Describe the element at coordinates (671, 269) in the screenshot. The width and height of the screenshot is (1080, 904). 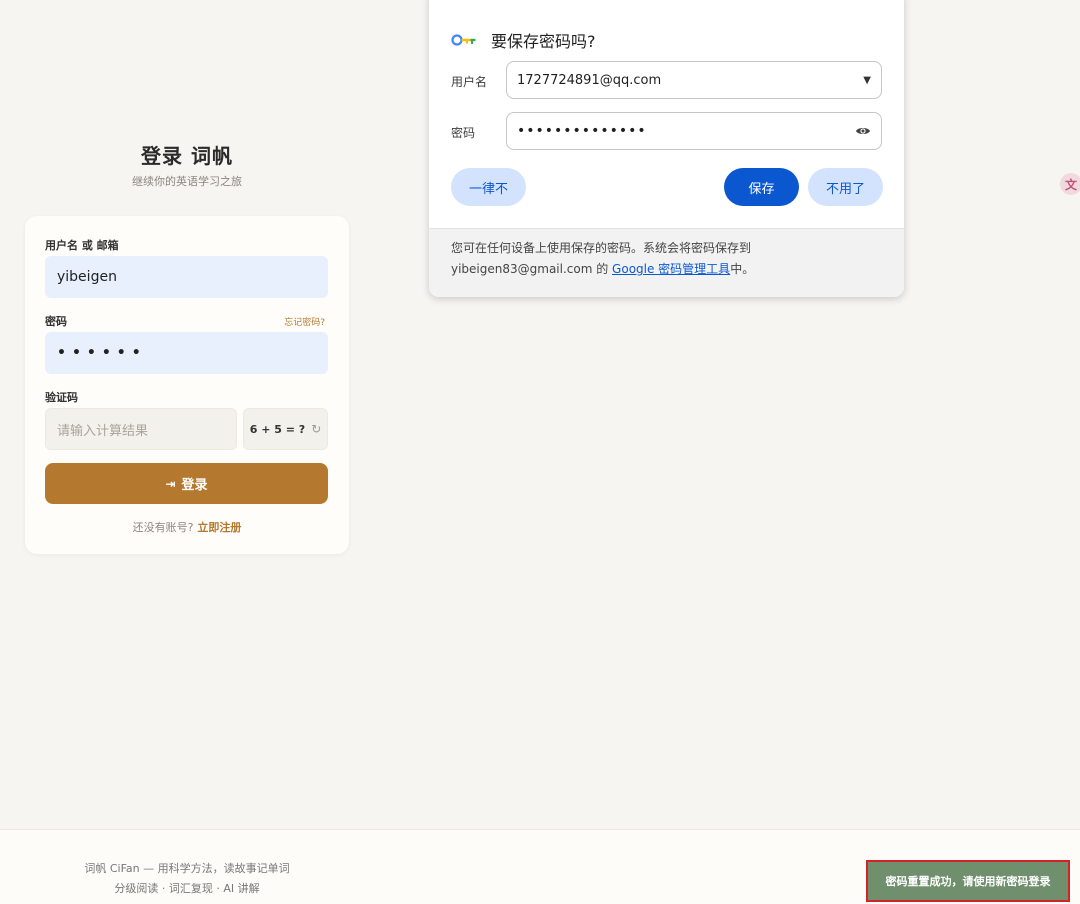
I see `password-manager-link: Google 密码管理工具` at that location.